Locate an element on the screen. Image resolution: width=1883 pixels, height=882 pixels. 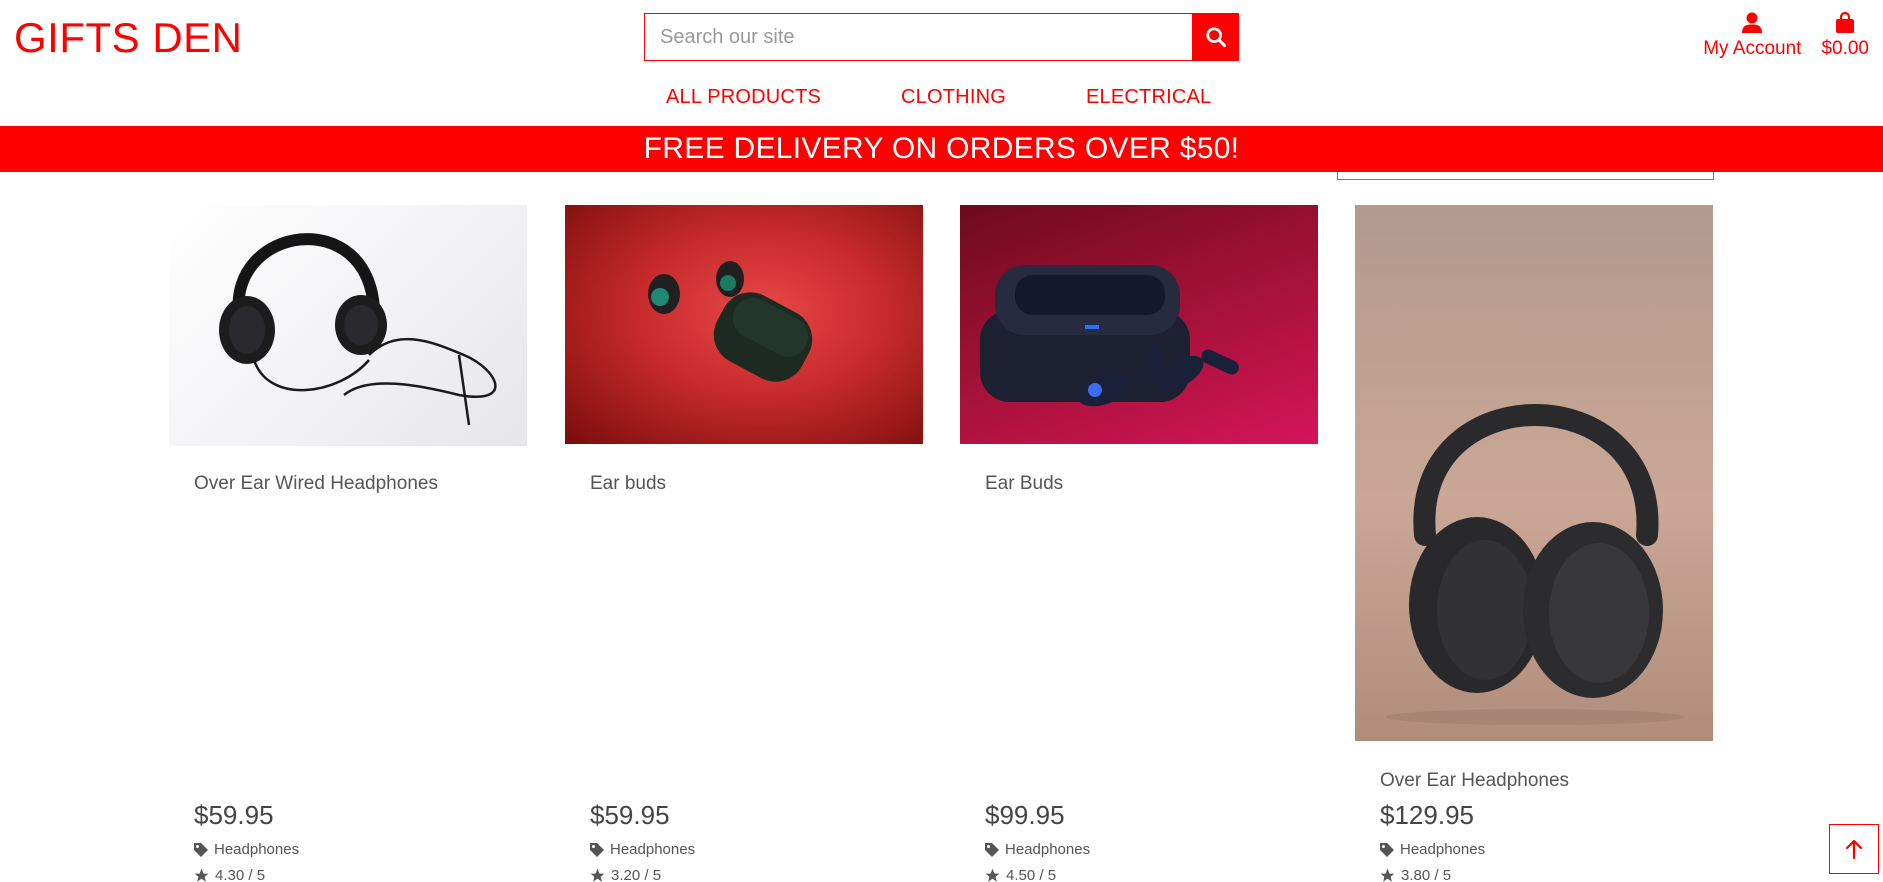
my-account-label: My Account is located at coordinates (1752, 48).